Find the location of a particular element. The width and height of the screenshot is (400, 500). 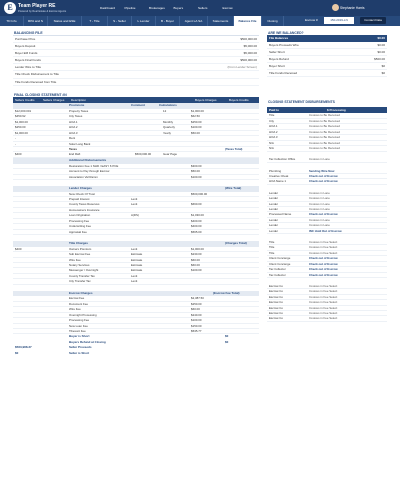

balancing-row: Lender Wire to Title (From Lender Screen) is located at coordinates (136, 68).